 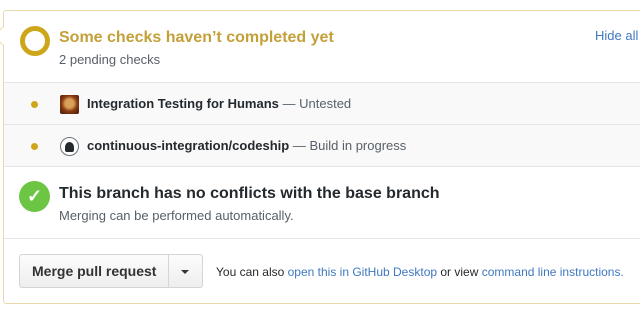 What do you see at coordinates (69, 104) in the screenshot?
I see `integration-testing-avatar` at bounding box center [69, 104].